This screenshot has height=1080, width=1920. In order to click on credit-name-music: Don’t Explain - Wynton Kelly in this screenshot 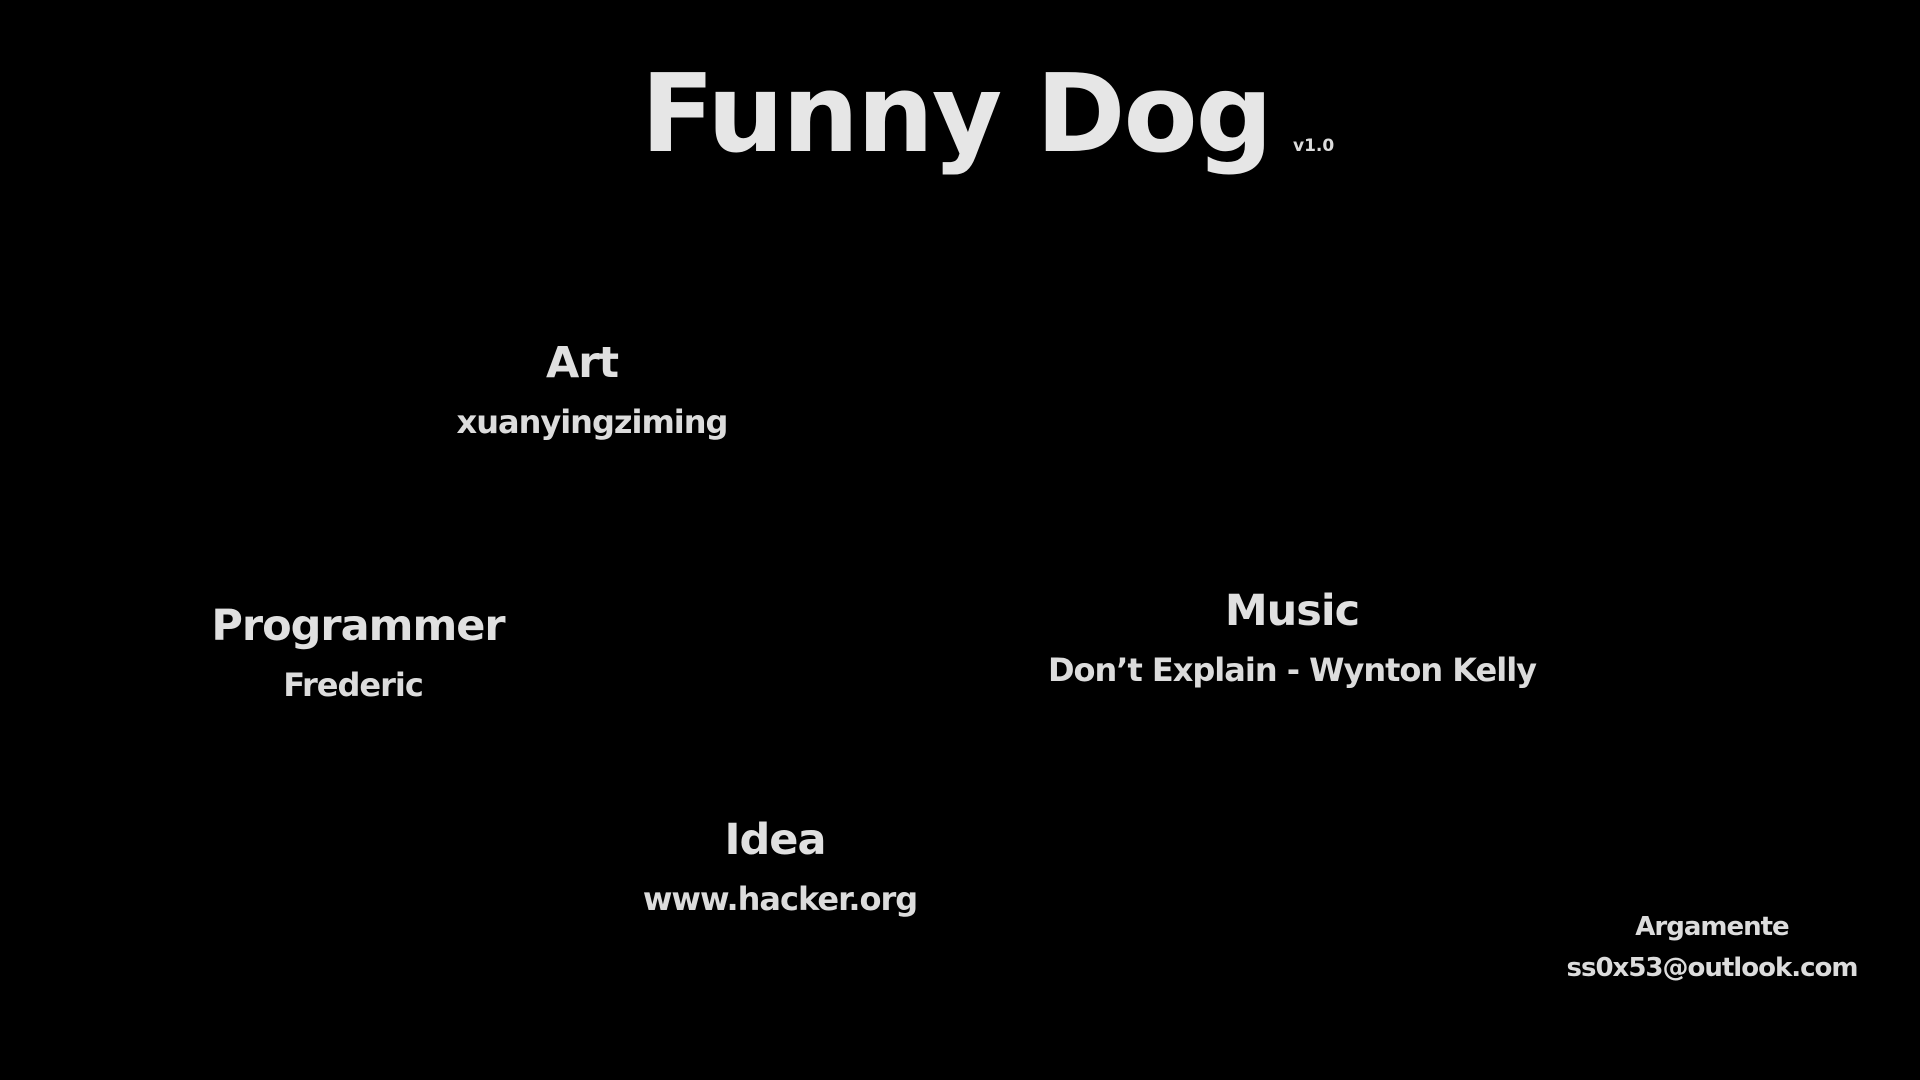, I will do `click(1292, 670)`.